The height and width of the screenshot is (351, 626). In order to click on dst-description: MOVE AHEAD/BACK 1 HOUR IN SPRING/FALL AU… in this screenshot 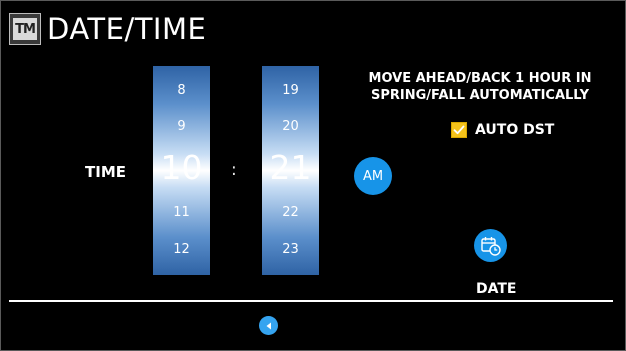, I will do `click(480, 87)`.